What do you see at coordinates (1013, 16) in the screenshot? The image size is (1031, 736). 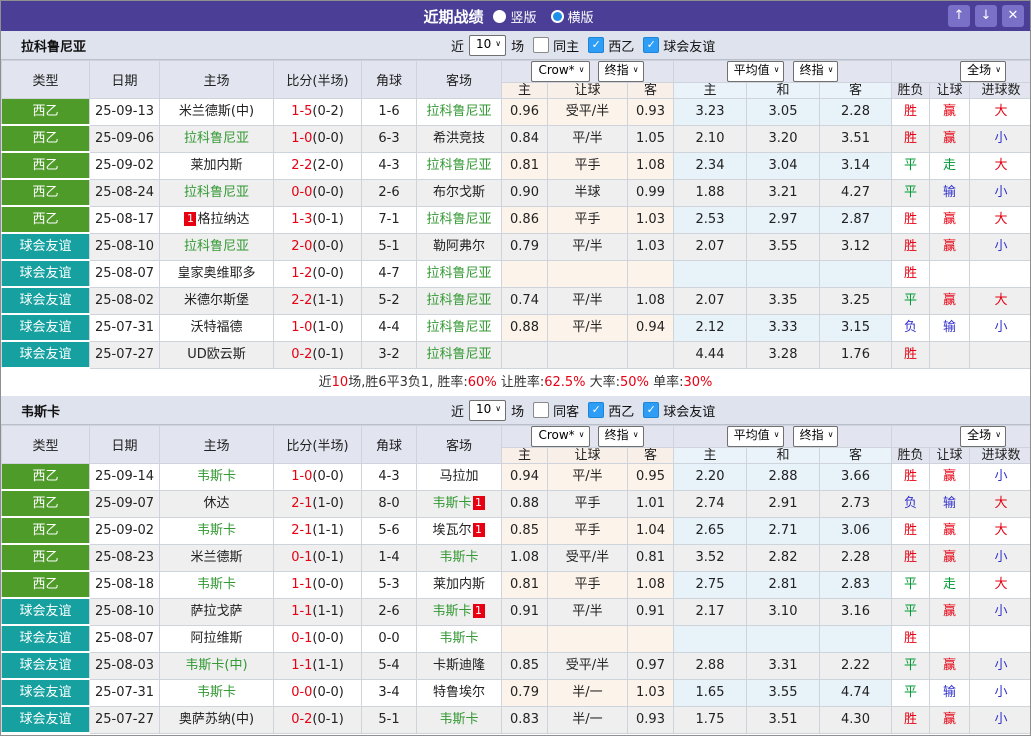 I see `close-button: ✕` at bounding box center [1013, 16].